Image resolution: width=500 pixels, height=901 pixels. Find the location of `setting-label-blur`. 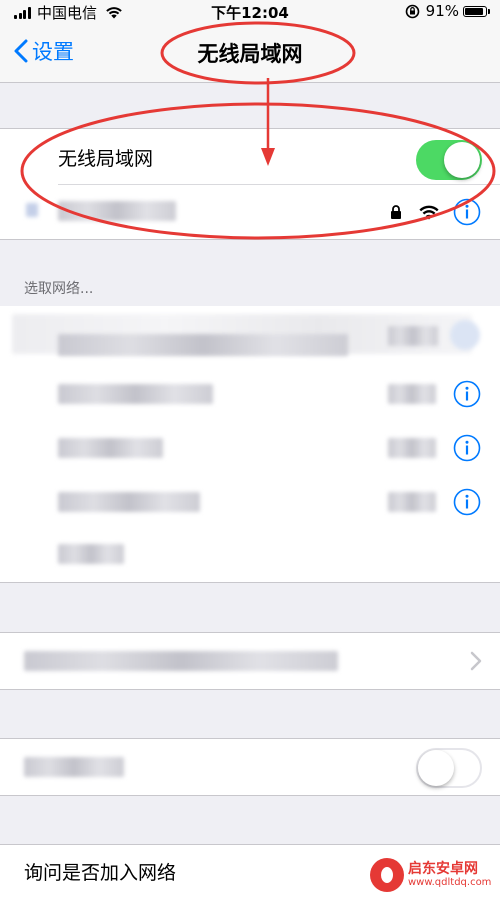

setting-label-blur is located at coordinates (181, 661).